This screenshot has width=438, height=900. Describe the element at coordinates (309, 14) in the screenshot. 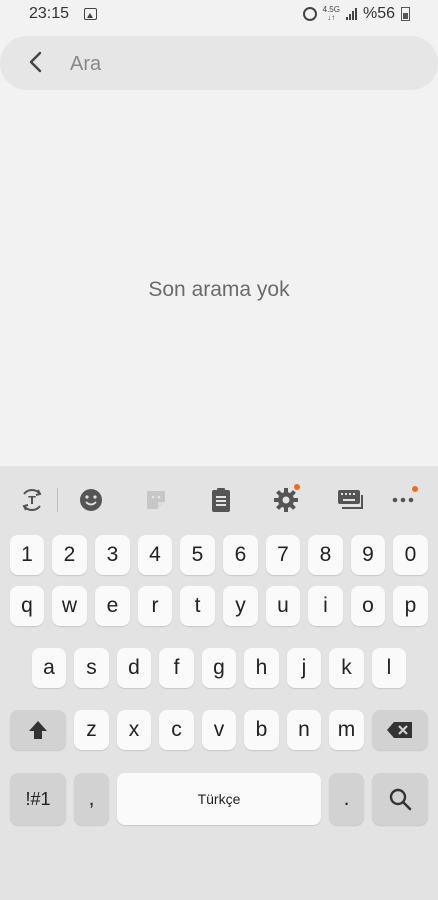

I see `alarm-icon` at that location.